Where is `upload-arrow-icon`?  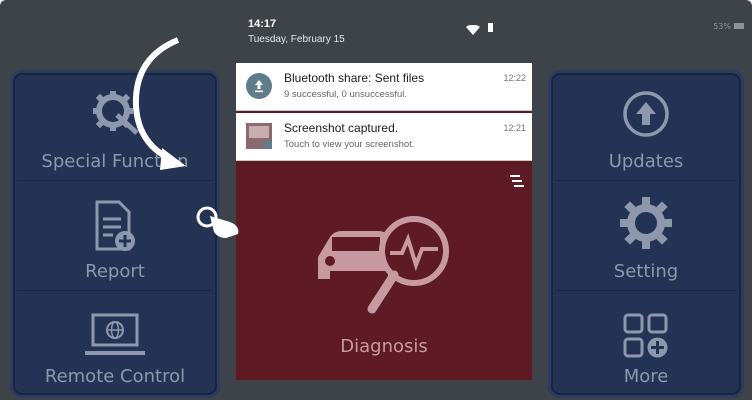 upload-arrow-icon is located at coordinates (646, 114).